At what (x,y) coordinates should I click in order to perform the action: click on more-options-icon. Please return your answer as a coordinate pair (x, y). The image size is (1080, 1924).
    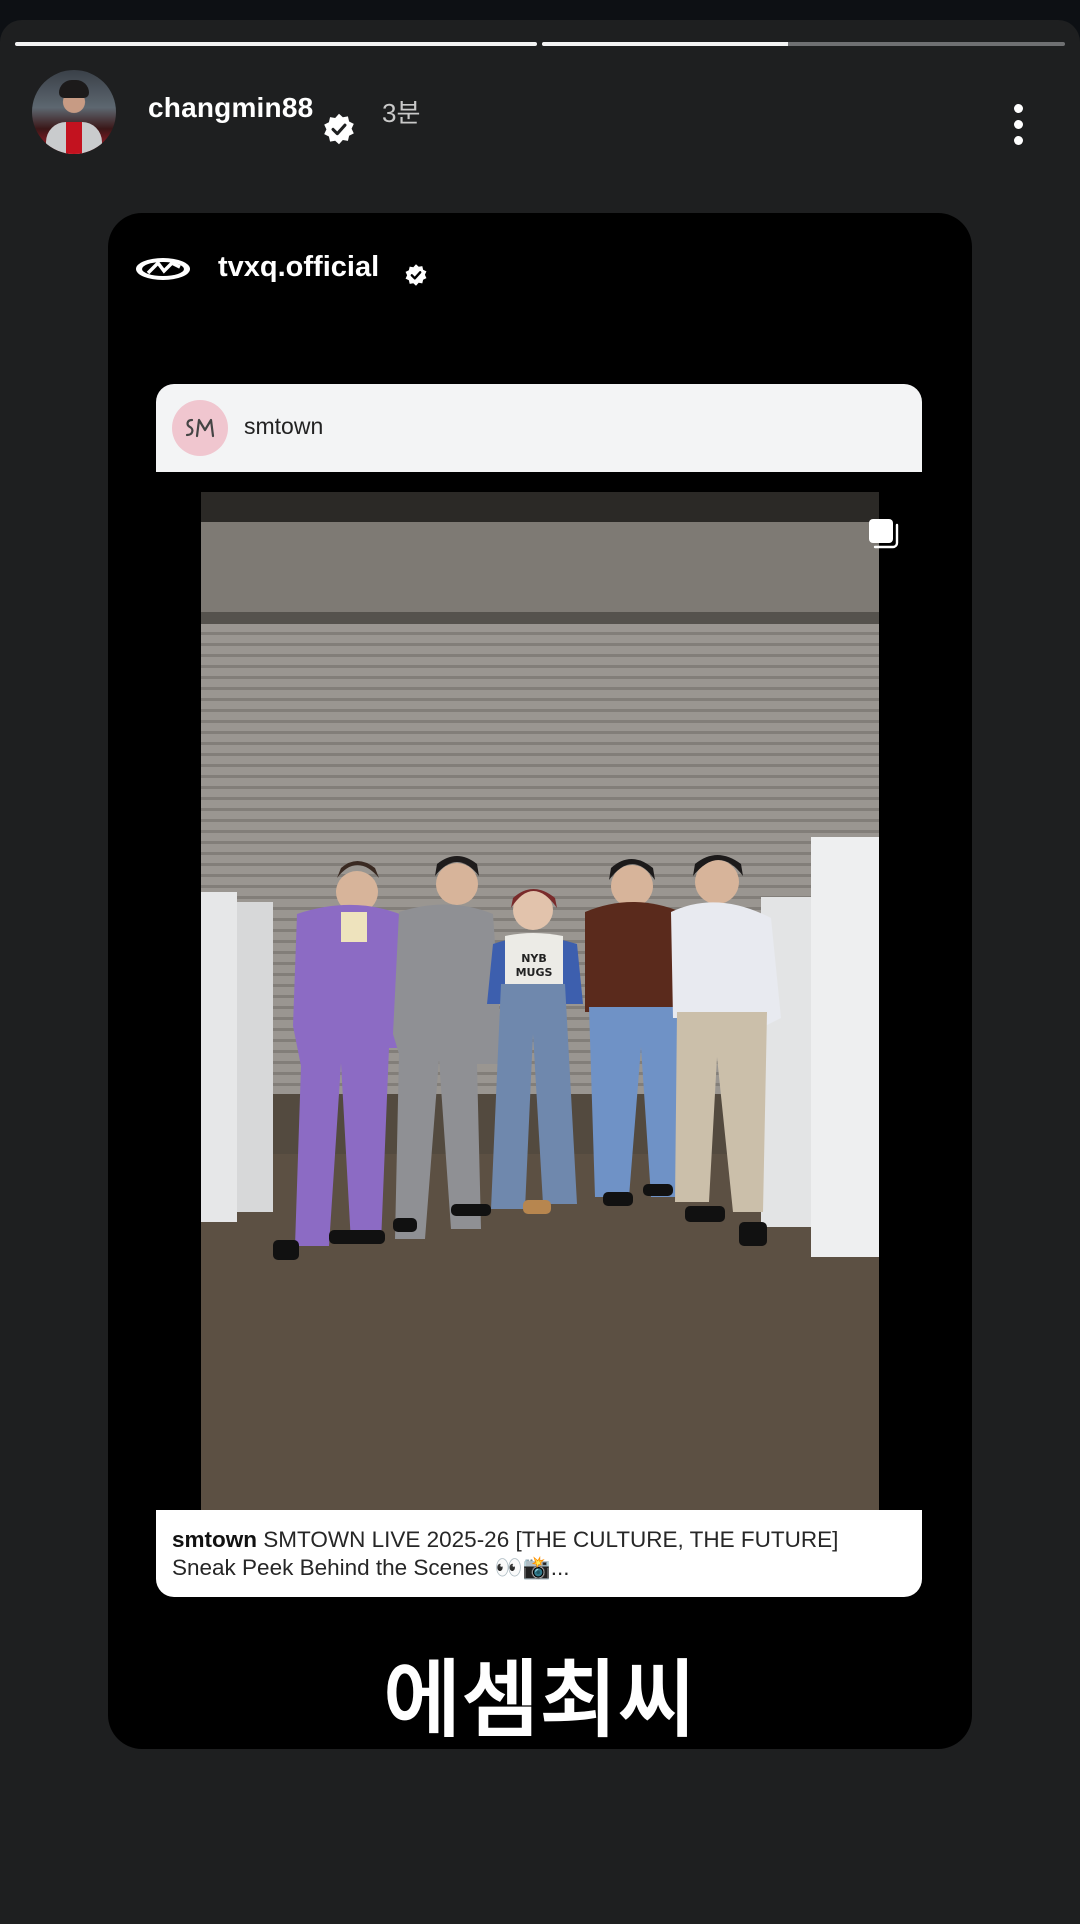
    Looking at the image, I should click on (1018, 129).